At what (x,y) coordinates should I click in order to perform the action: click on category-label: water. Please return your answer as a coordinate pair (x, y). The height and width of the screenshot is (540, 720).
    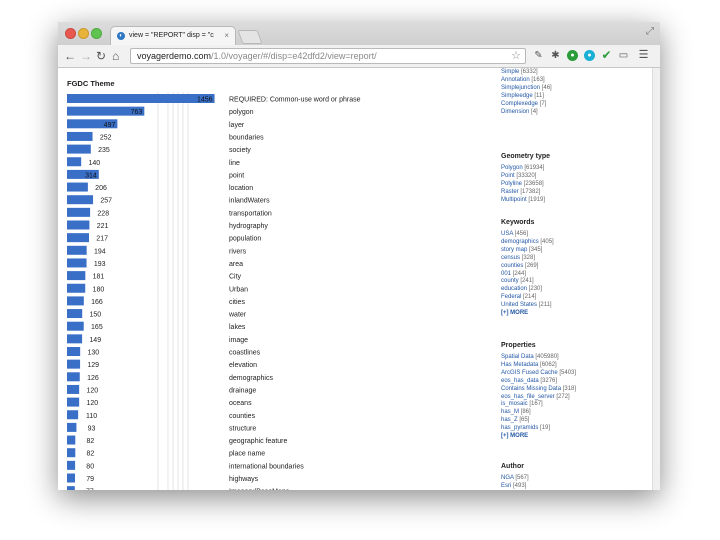
    Looking at the image, I should click on (237, 315).